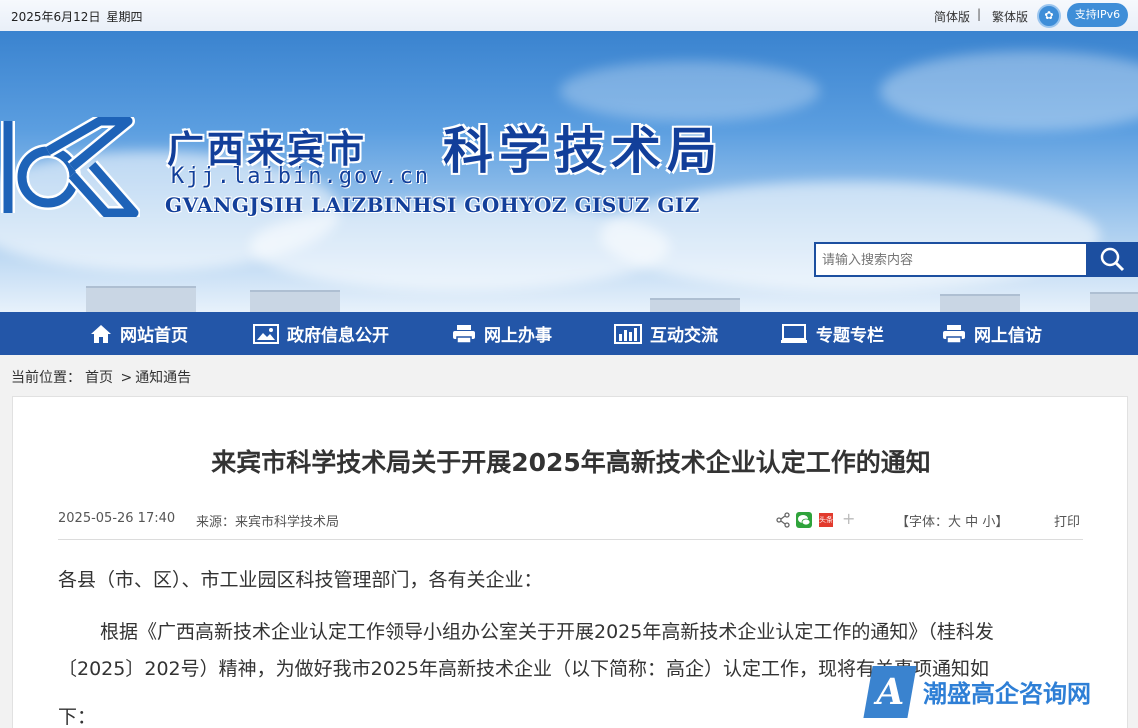 This screenshot has height=728, width=1138. I want to click on font-medium-button: 中, so click(971, 522).